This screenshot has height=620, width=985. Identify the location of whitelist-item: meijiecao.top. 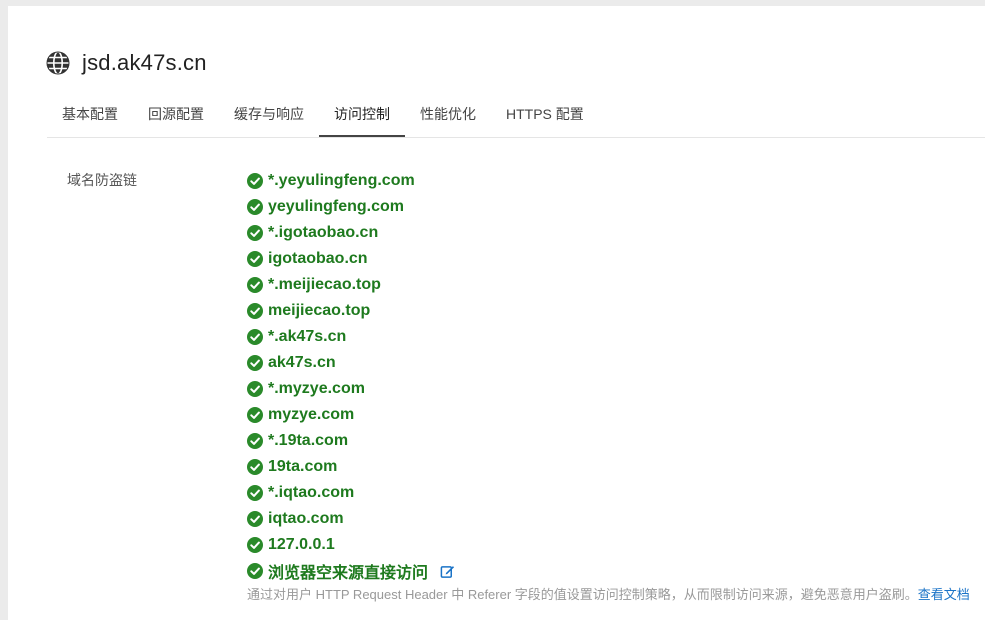
(351, 311).